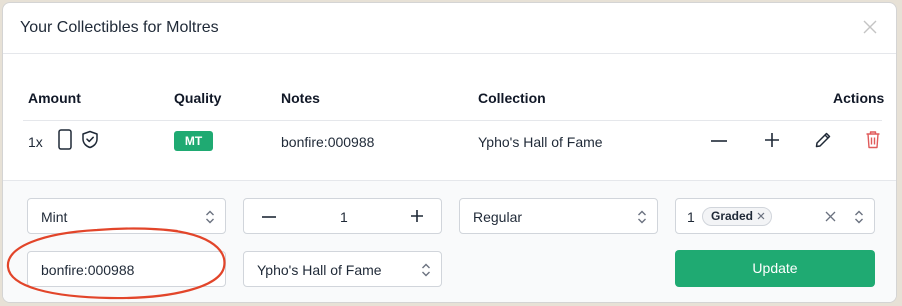 This screenshot has width=902, height=306. I want to click on column-header-amount: Amount, so click(54, 98).